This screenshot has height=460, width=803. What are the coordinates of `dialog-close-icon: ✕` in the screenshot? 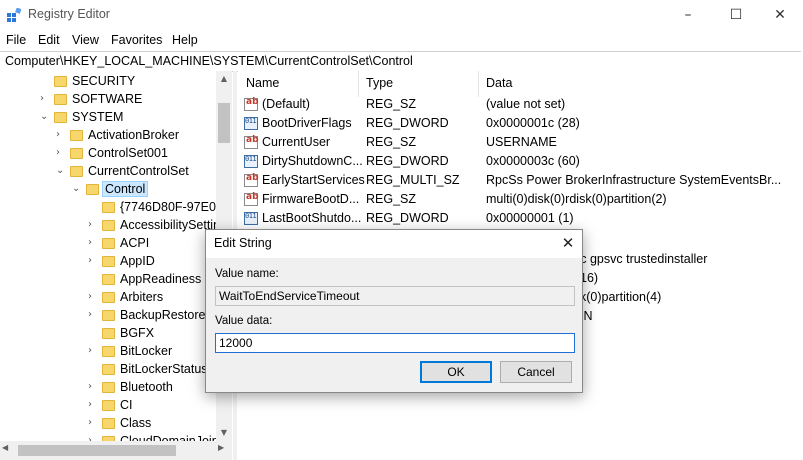 It's located at (568, 243).